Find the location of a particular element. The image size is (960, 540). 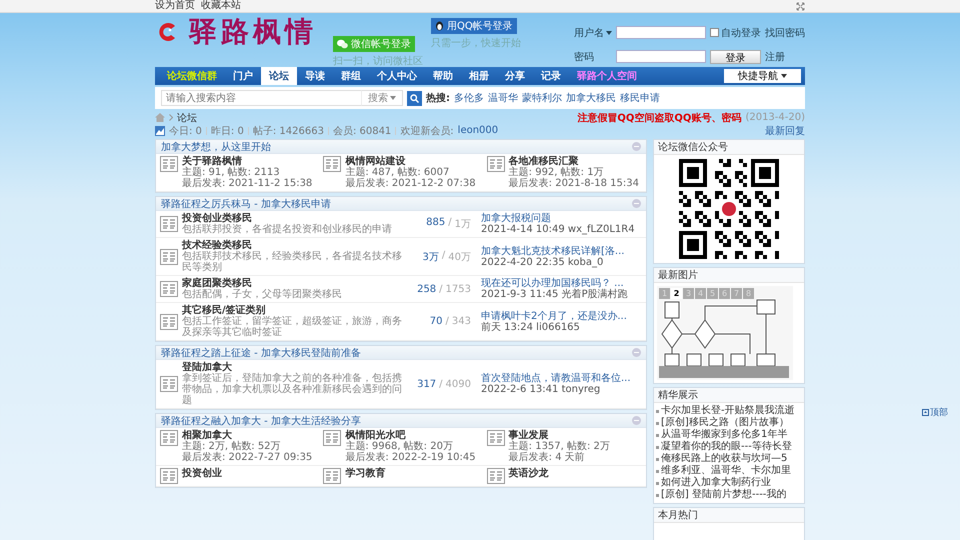

hot-search-link: 多伦多 is located at coordinates (469, 98).